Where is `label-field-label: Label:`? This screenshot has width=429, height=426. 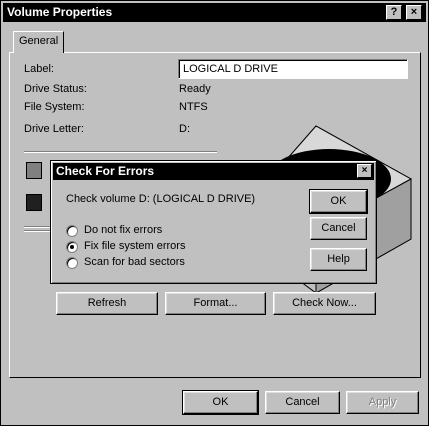 label-field-label: Label: is located at coordinates (39, 69).